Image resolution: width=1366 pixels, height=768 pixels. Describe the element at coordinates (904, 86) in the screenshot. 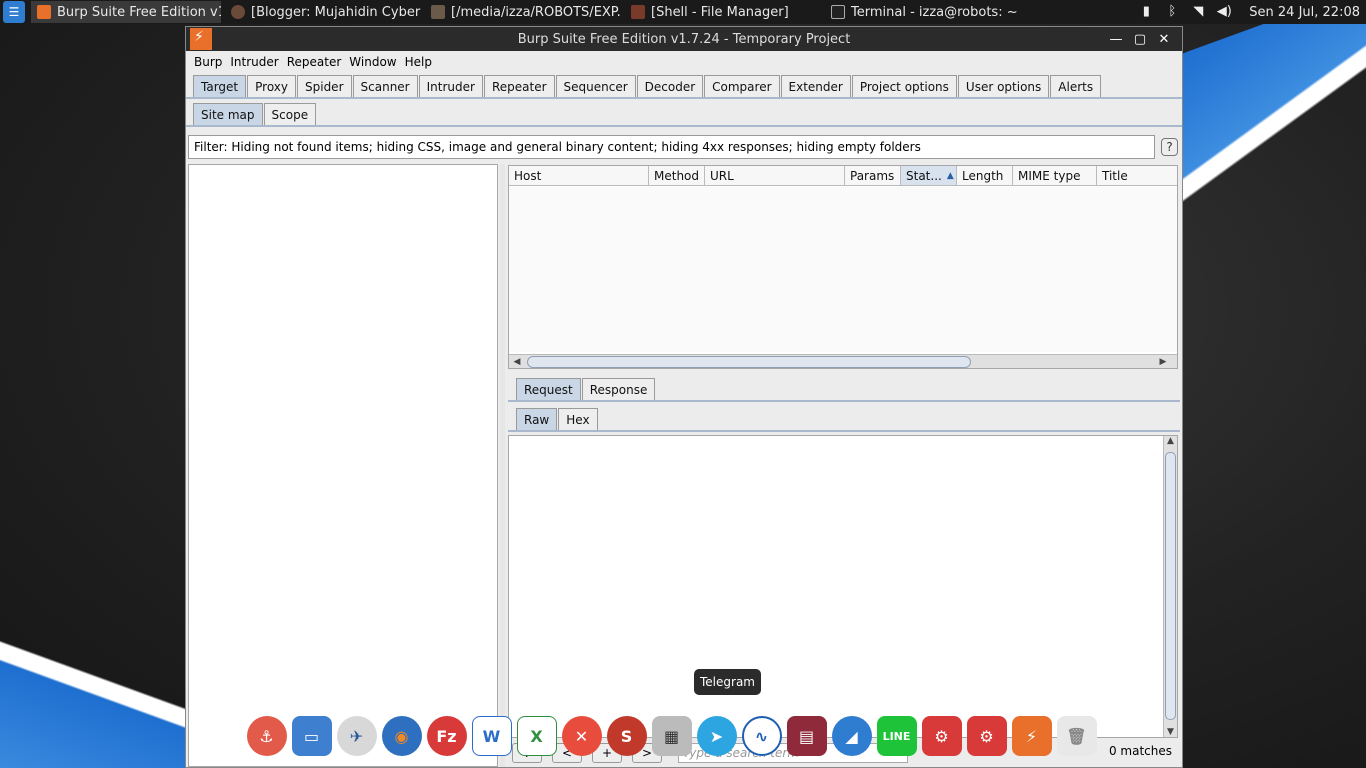

I see `tab-project-options: Project options` at that location.